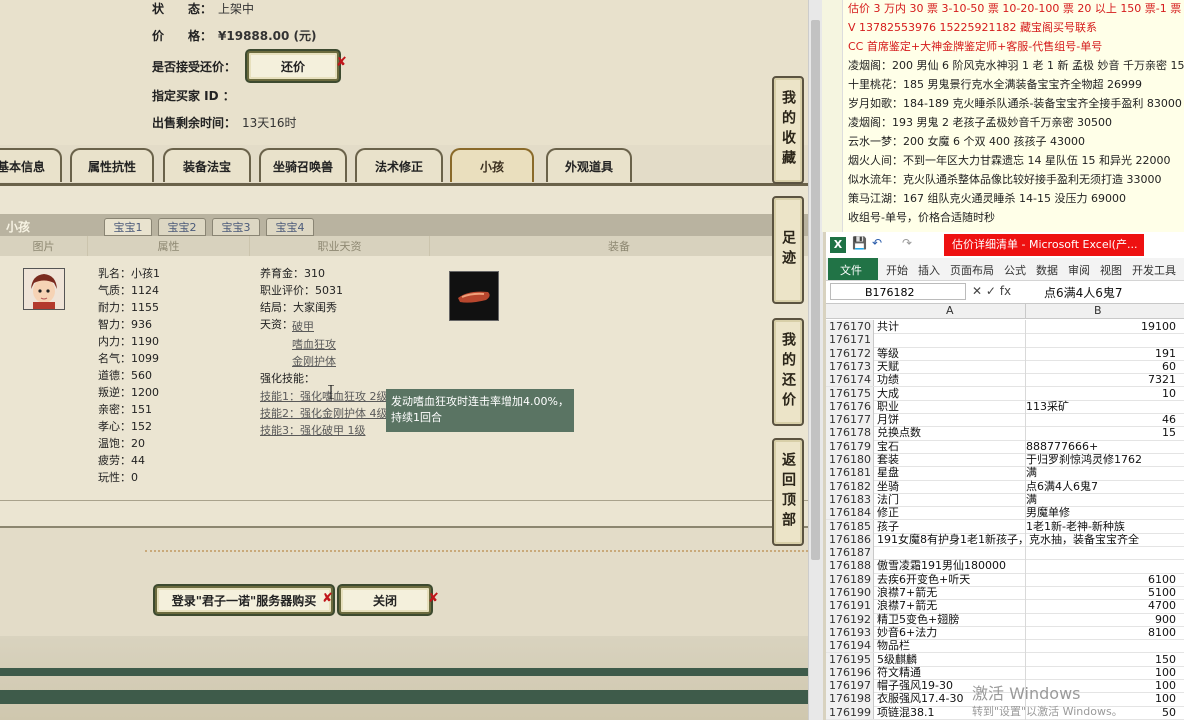  I want to click on ribbon-tab-file: 文件, so click(851, 270).